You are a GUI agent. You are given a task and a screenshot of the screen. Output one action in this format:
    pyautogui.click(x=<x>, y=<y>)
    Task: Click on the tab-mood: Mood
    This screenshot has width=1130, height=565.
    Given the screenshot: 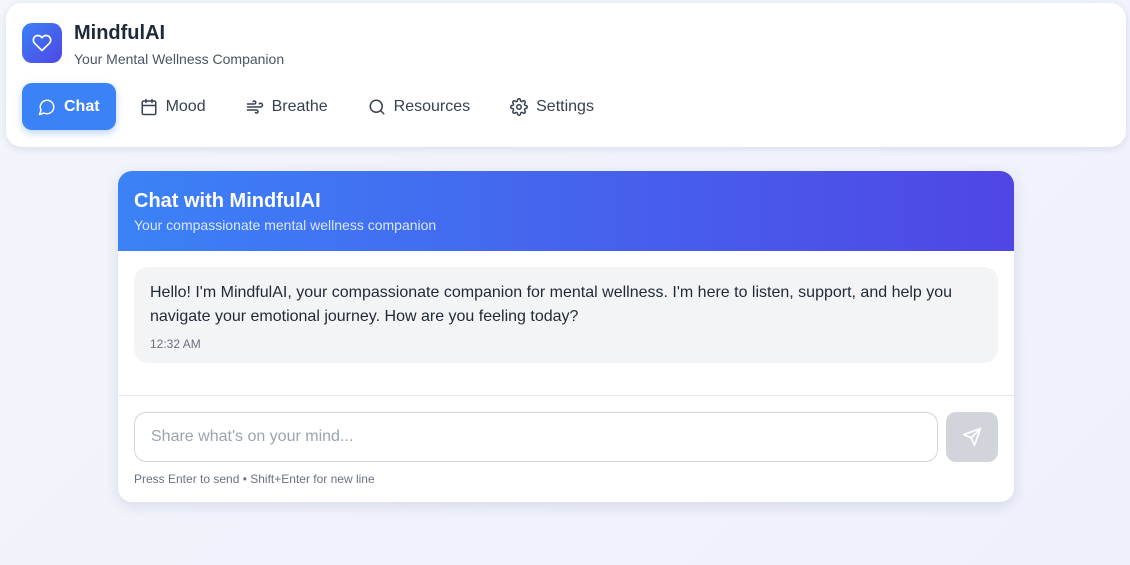 What is the action you would take?
    pyautogui.click(x=173, y=106)
    